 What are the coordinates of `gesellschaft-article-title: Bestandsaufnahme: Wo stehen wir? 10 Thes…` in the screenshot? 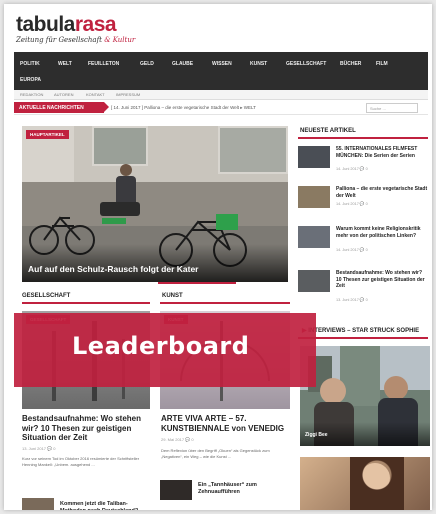 It's located at (87, 428).